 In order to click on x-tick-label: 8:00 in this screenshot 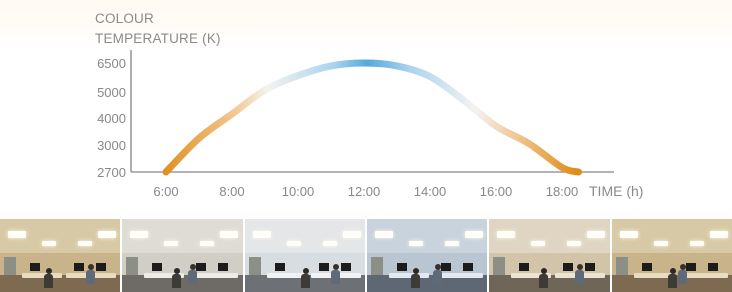, I will do `click(231, 191)`.